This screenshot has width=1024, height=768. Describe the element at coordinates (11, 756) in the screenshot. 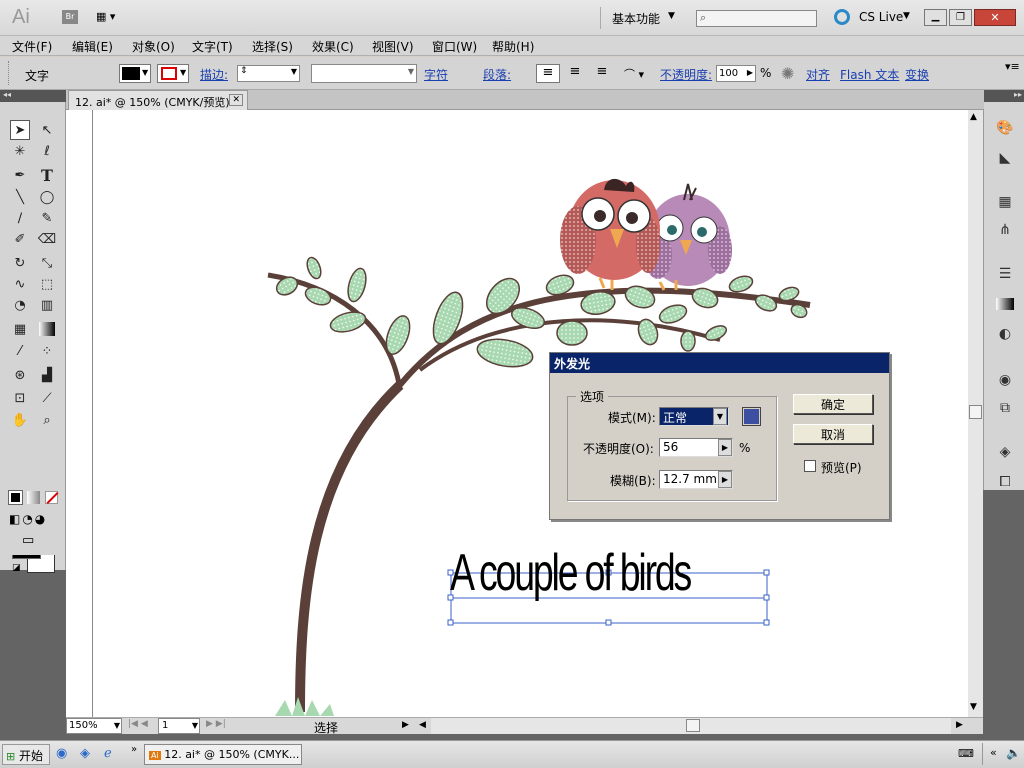

I see `windows-logo-icon: ⊞` at that location.